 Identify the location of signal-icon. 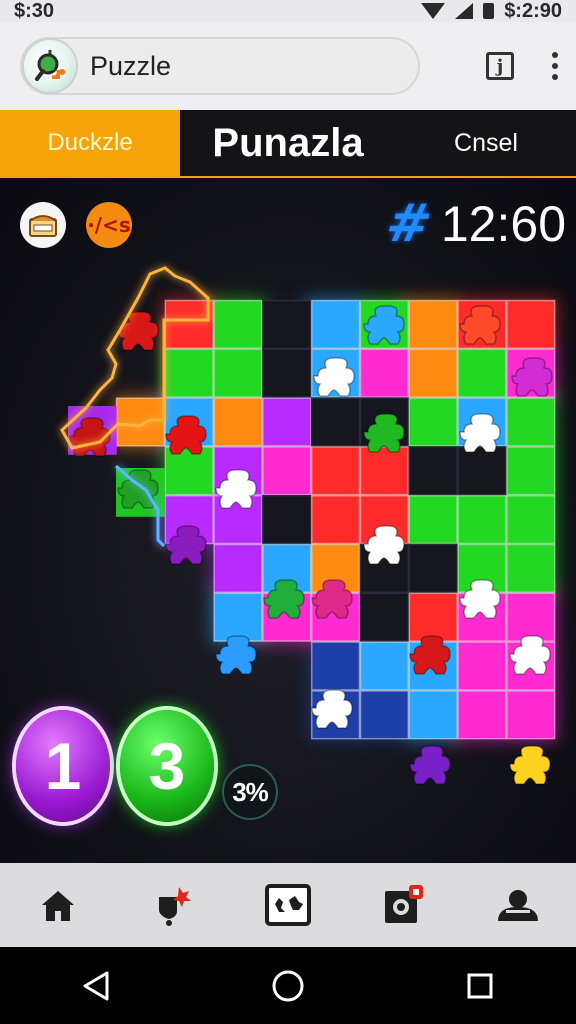
(464, 11).